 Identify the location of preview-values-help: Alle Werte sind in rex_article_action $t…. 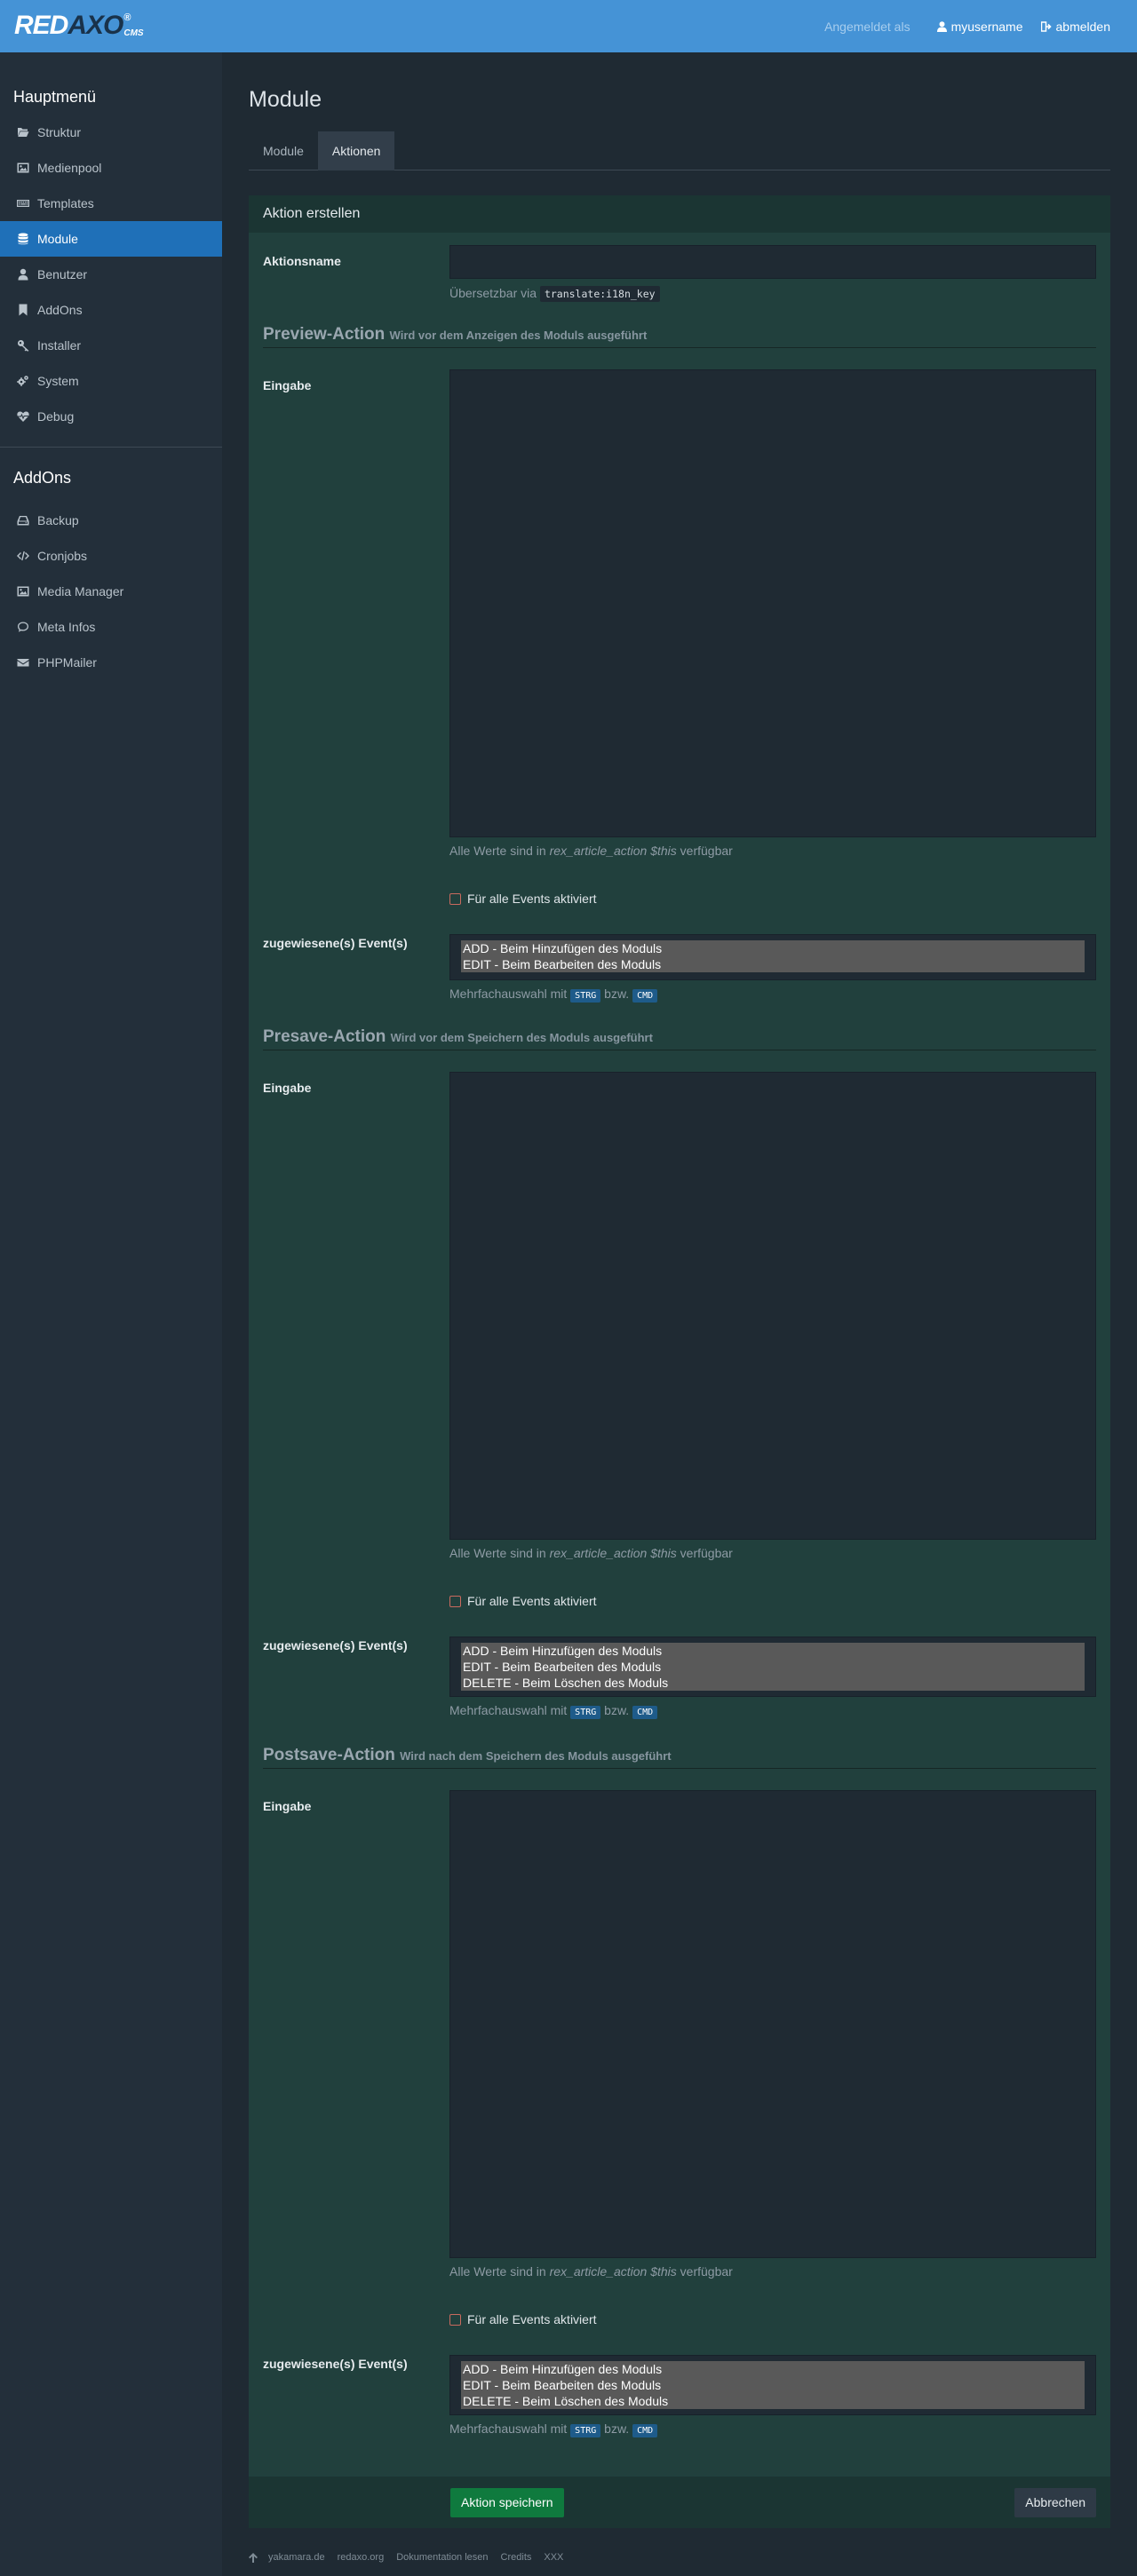
(591, 851).